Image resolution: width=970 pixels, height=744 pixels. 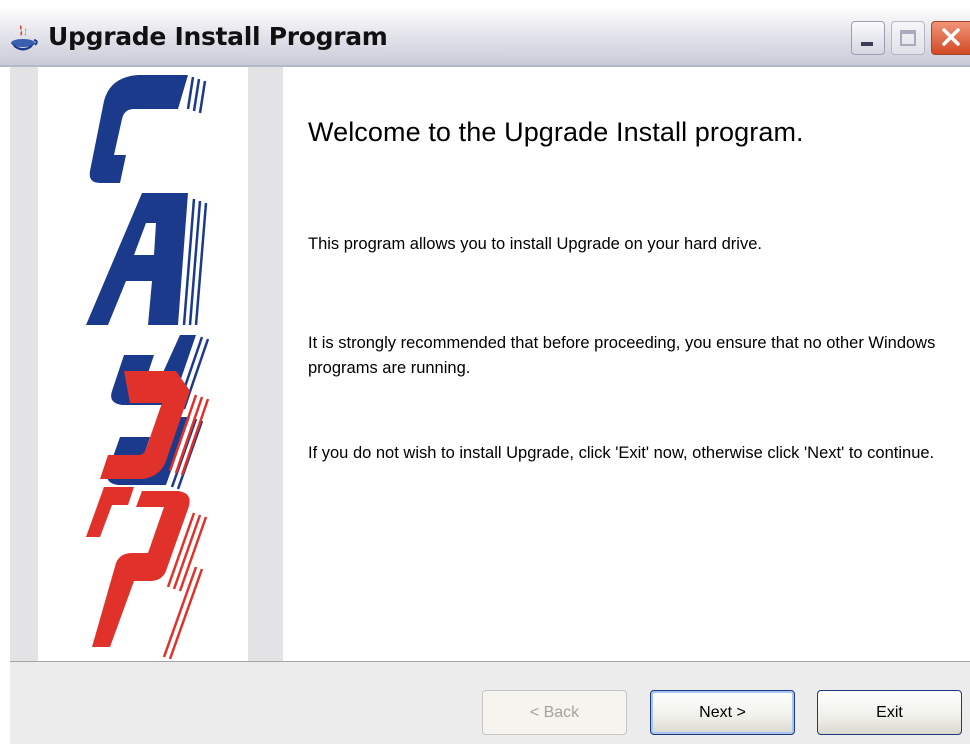 What do you see at coordinates (908, 38) in the screenshot?
I see `maximize-button` at bounding box center [908, 38].